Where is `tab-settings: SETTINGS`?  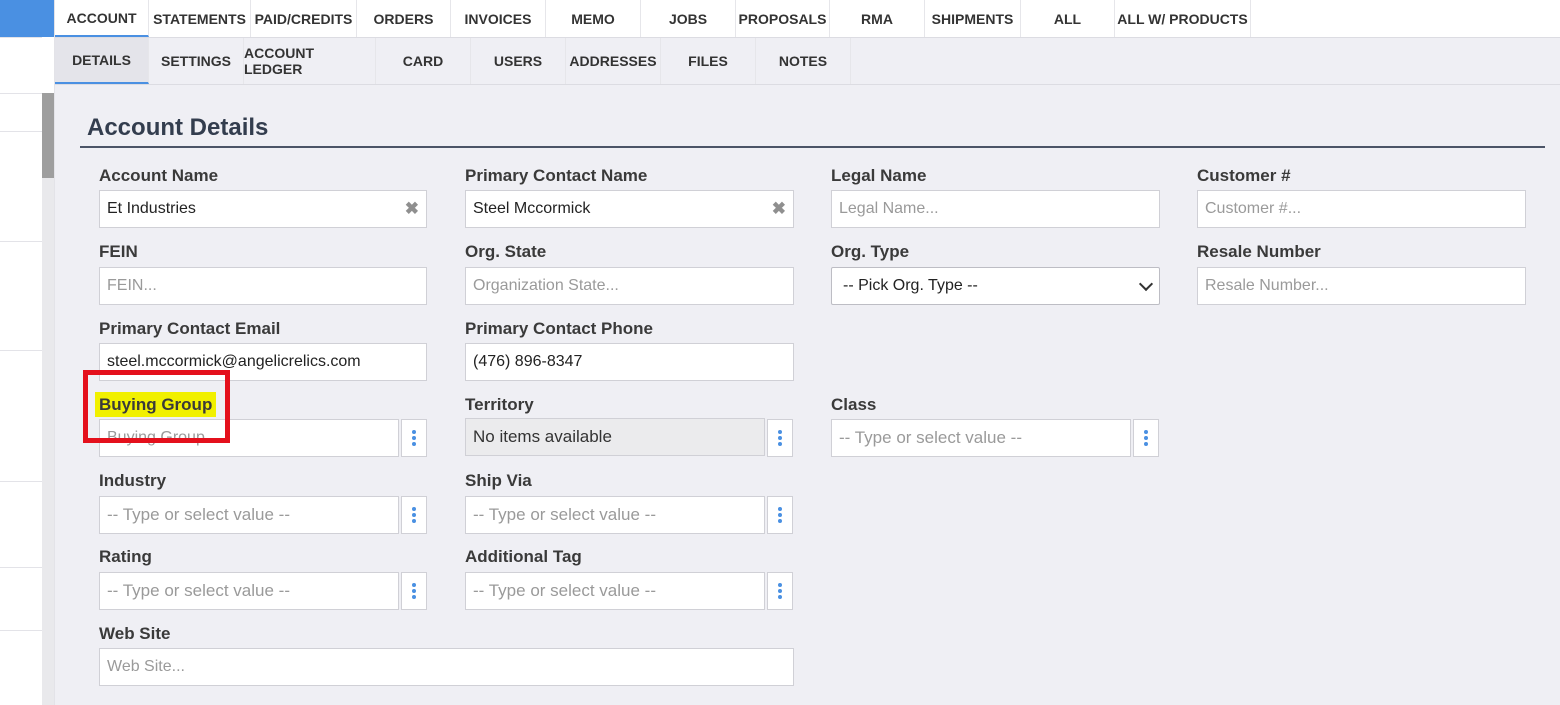 tab-settings: SETTINGS is located at coordinates (196, 61).